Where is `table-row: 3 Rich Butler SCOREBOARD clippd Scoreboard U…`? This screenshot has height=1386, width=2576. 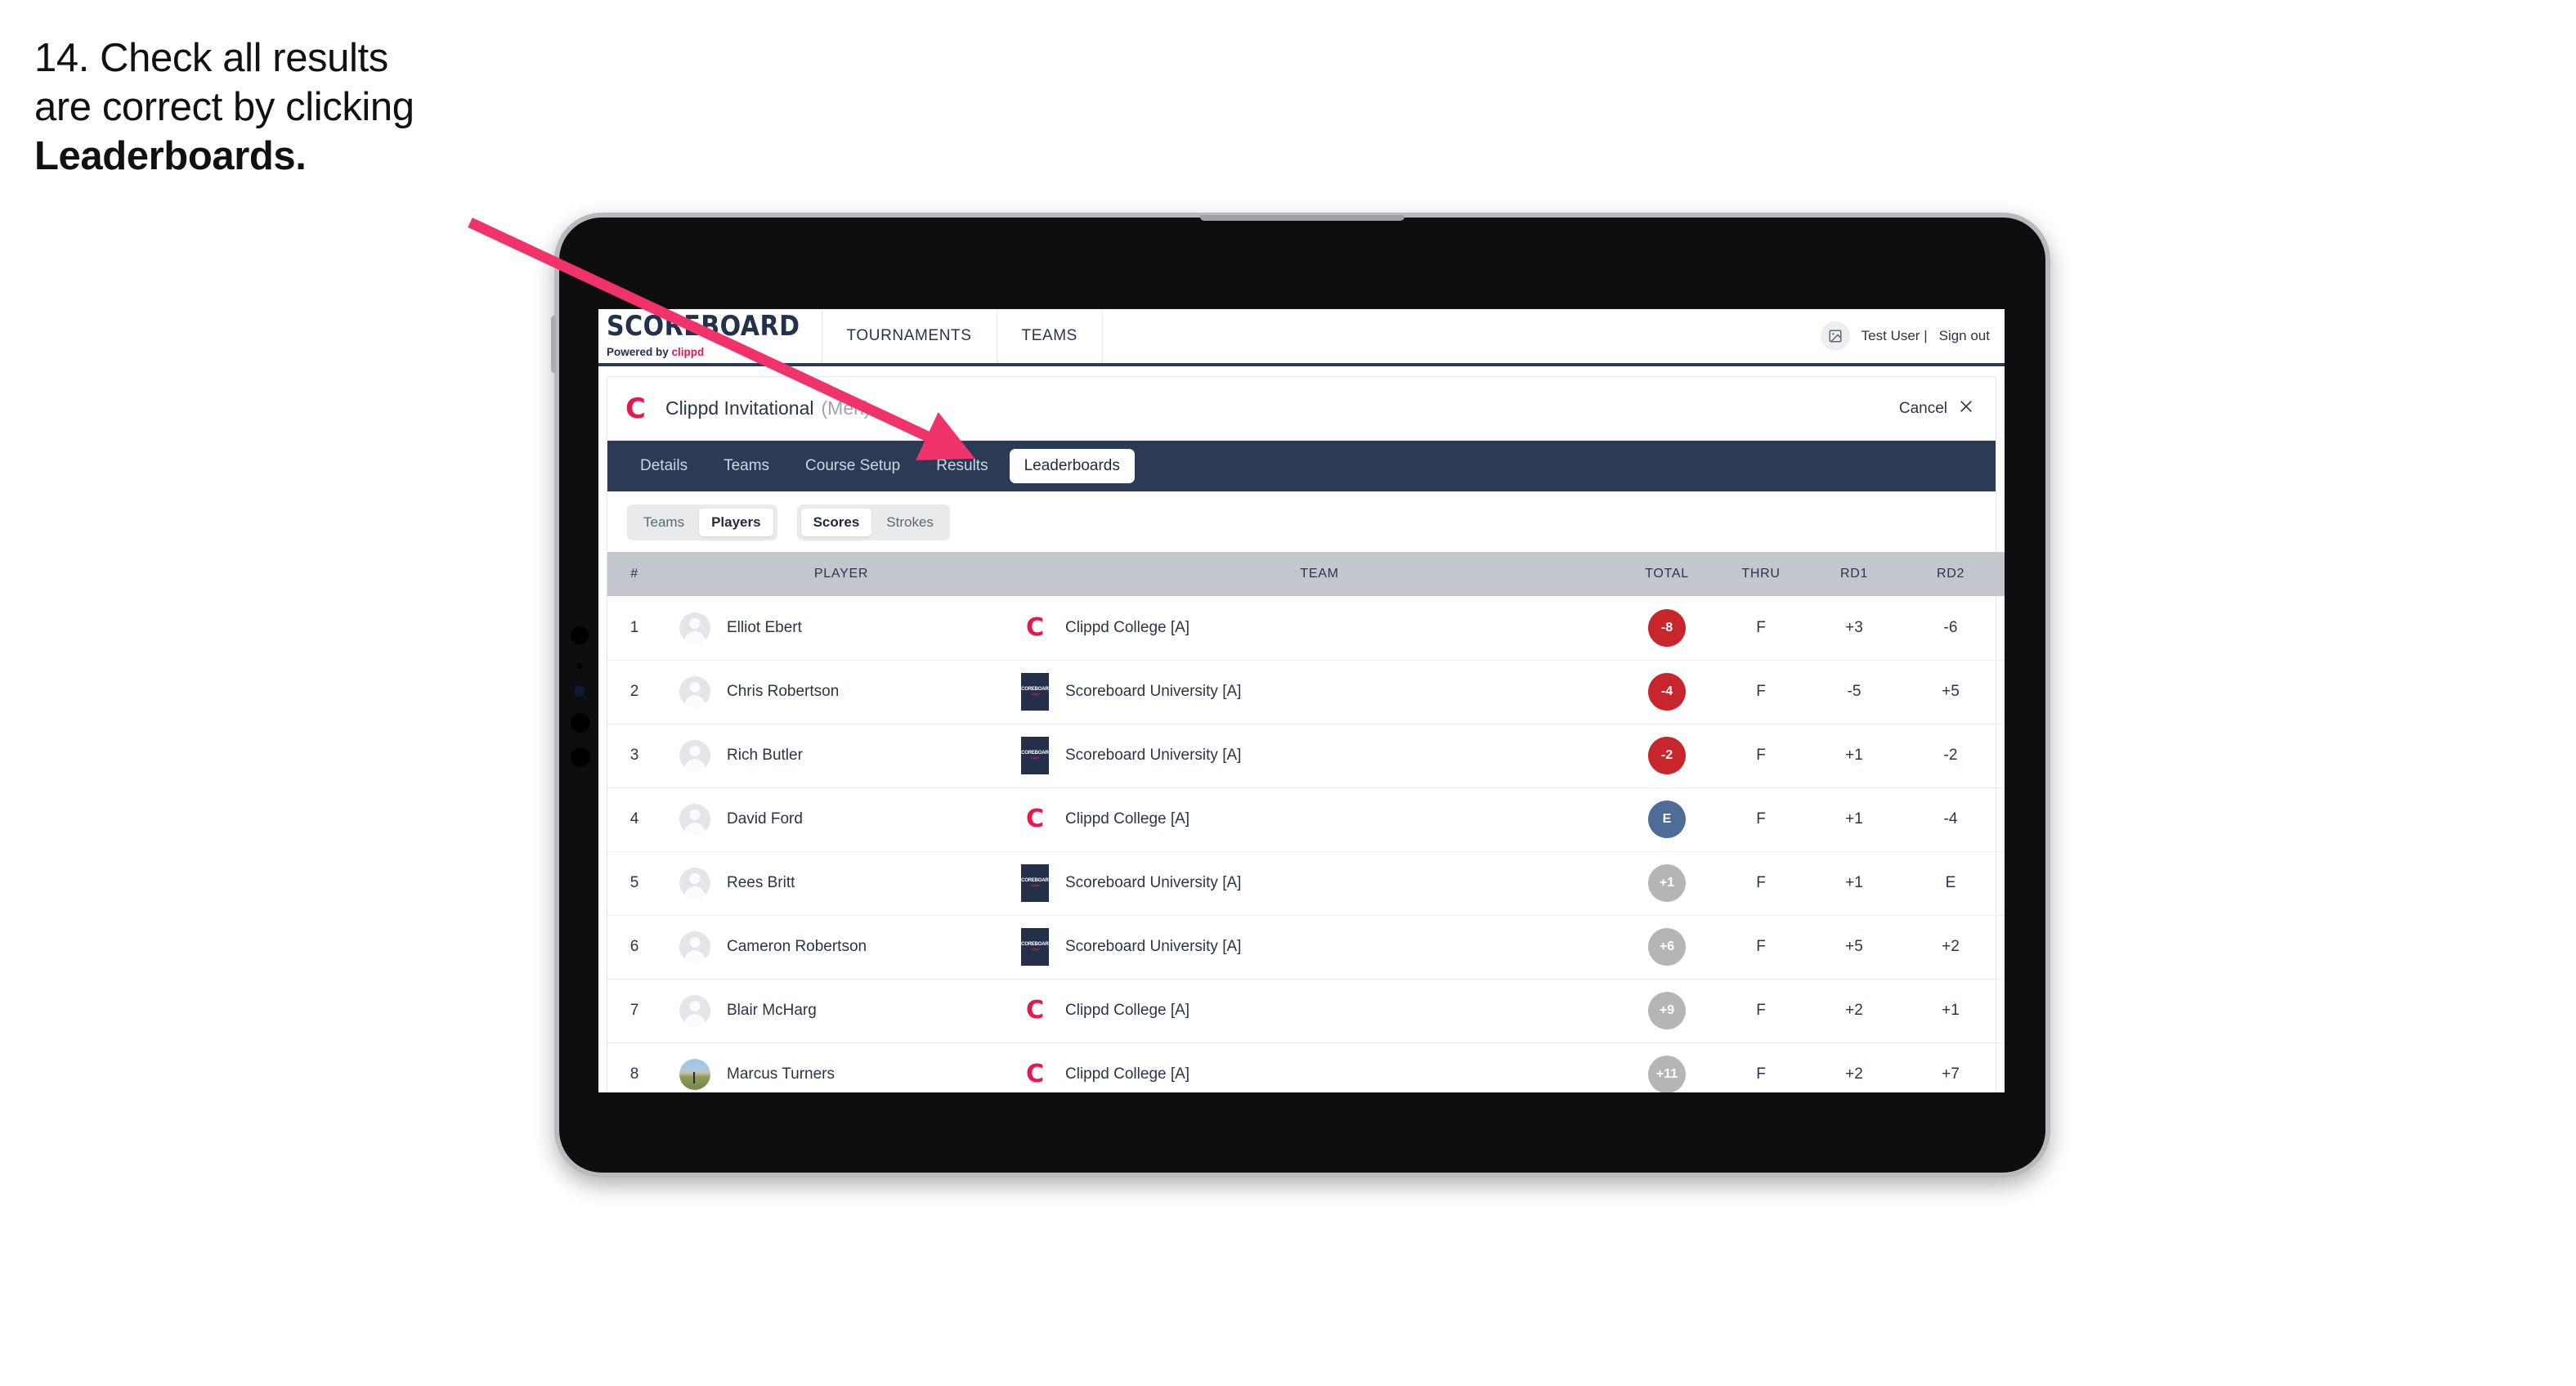
table-row: 3 Rich Butler SCOREBOARD clippd Scoreboard U… is located at coordinates (1306, 756).